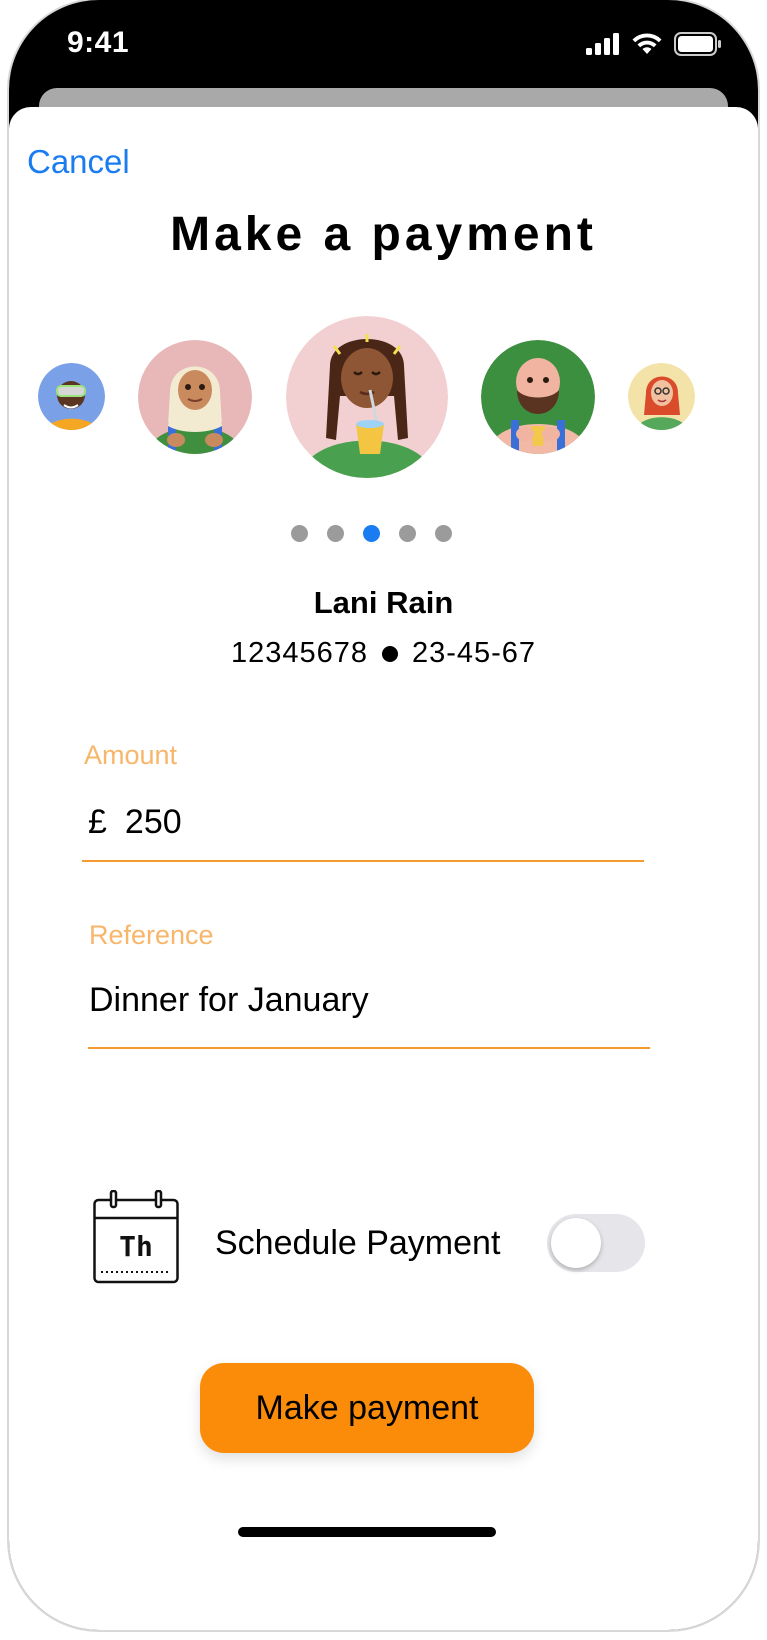  What do you see at coordinates (299, 653) in the screenshot?
I see `account-number: 12345678` at bounding box center [299, 653].